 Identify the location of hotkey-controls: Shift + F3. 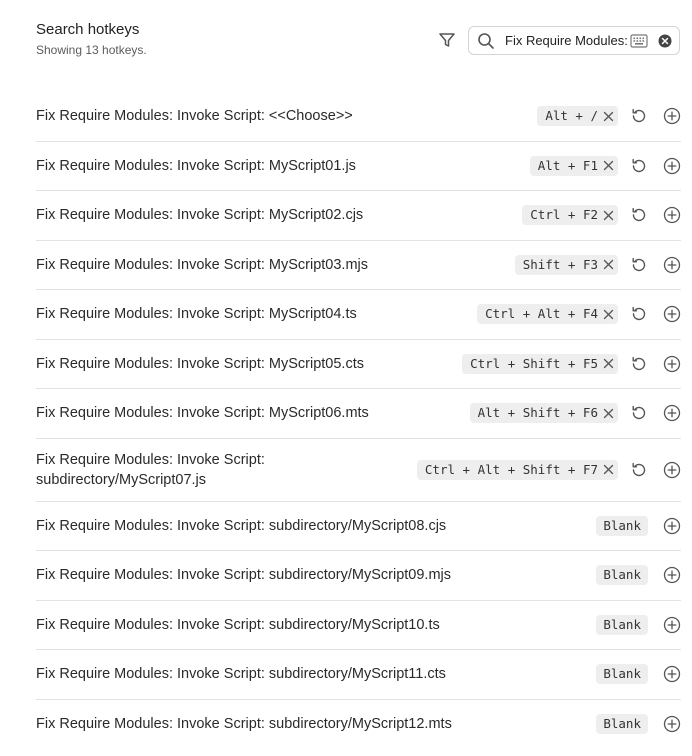
(597, 264).